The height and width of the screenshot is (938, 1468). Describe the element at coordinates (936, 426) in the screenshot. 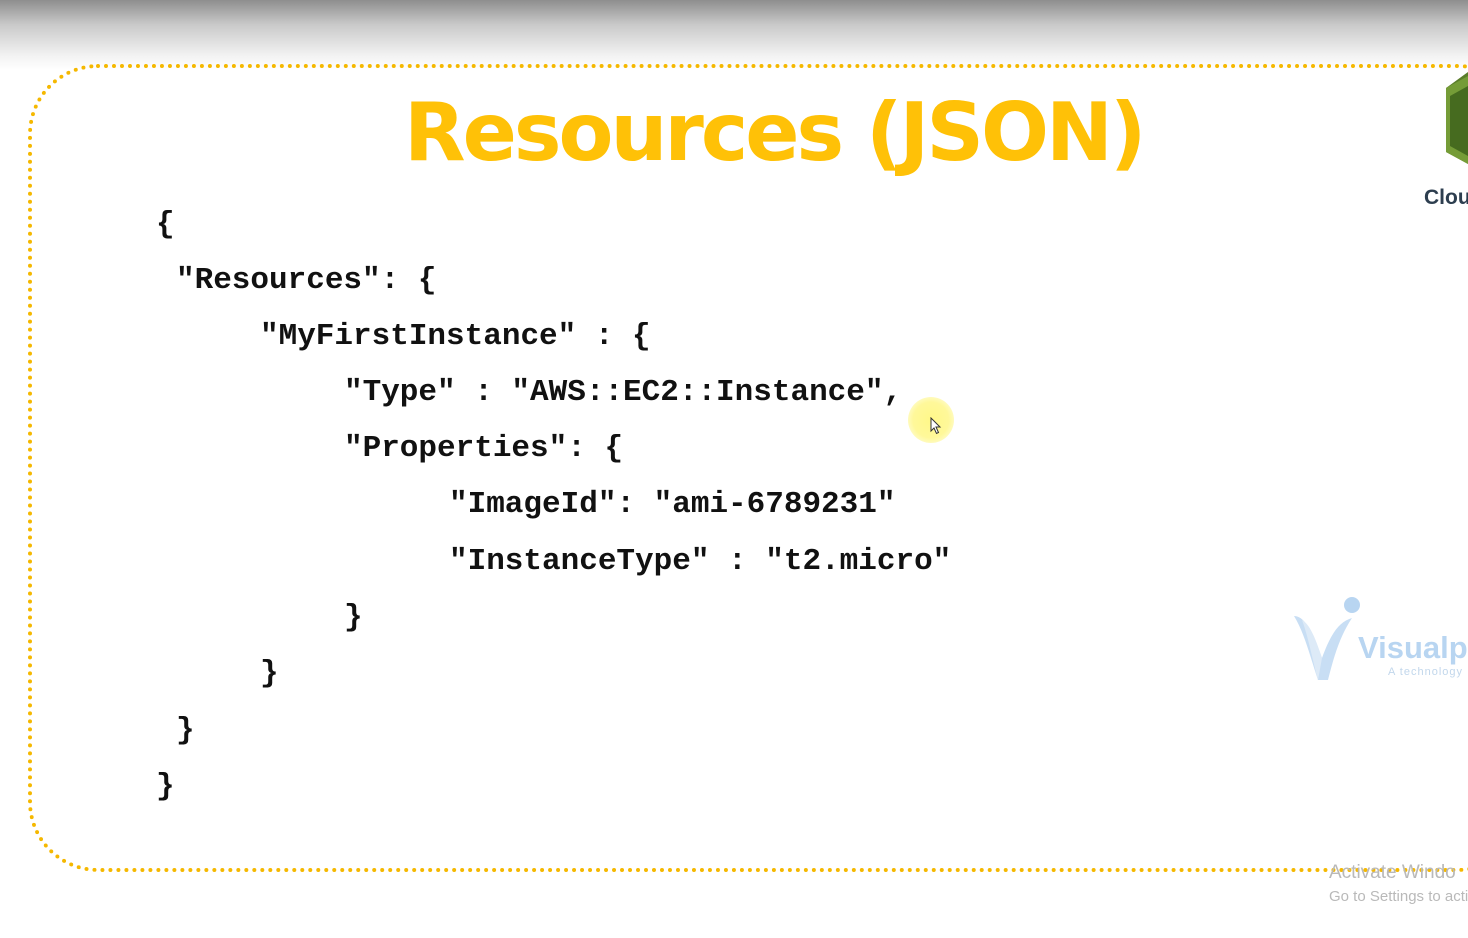

I see `mouse-pointer-icon` at that location.